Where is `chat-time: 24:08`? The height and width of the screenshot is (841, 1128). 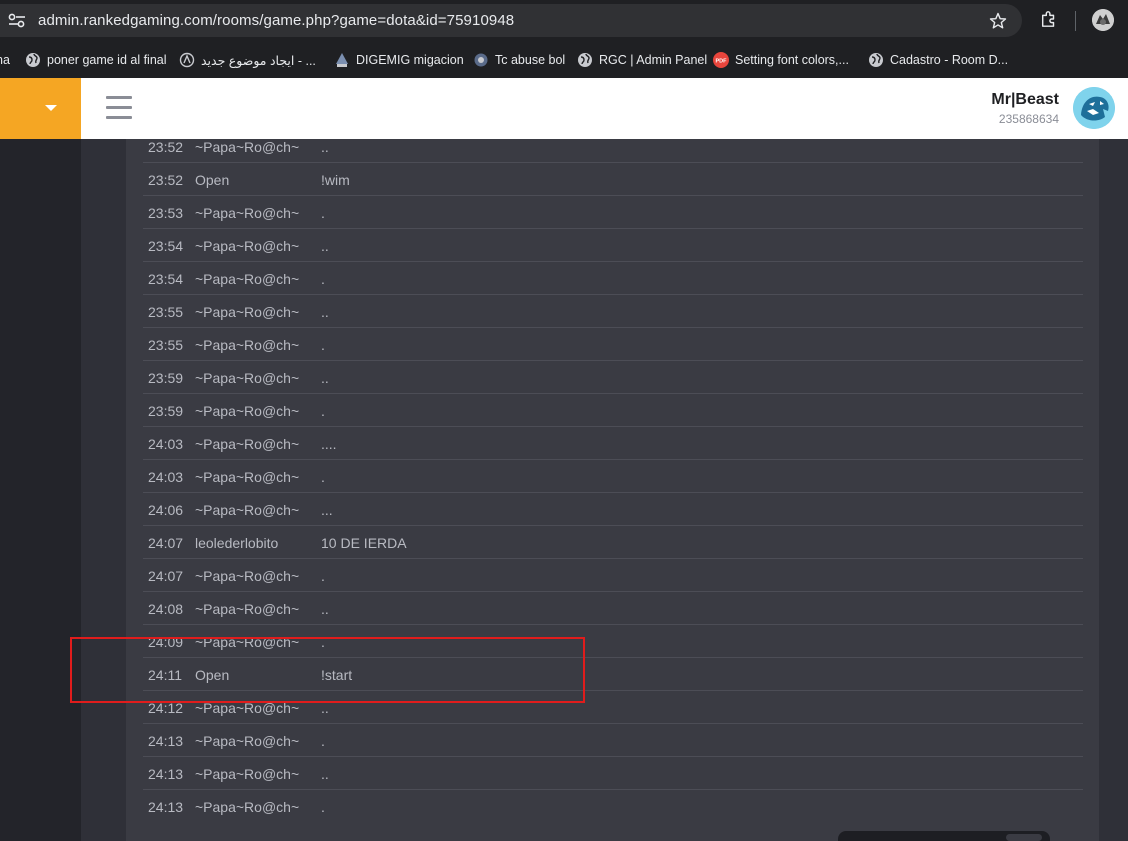
chat-time: 24:08 is located at coordinates (166, 609).